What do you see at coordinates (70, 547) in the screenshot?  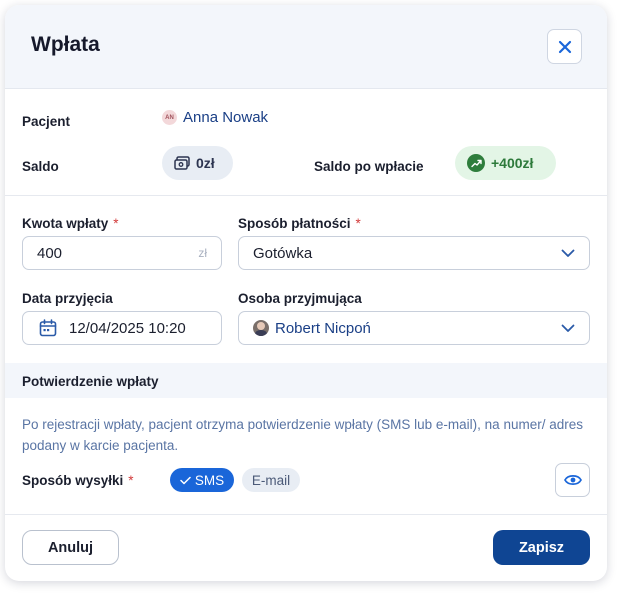 I see `cancel-button: Anuluj` at bounding box center [70, 547].